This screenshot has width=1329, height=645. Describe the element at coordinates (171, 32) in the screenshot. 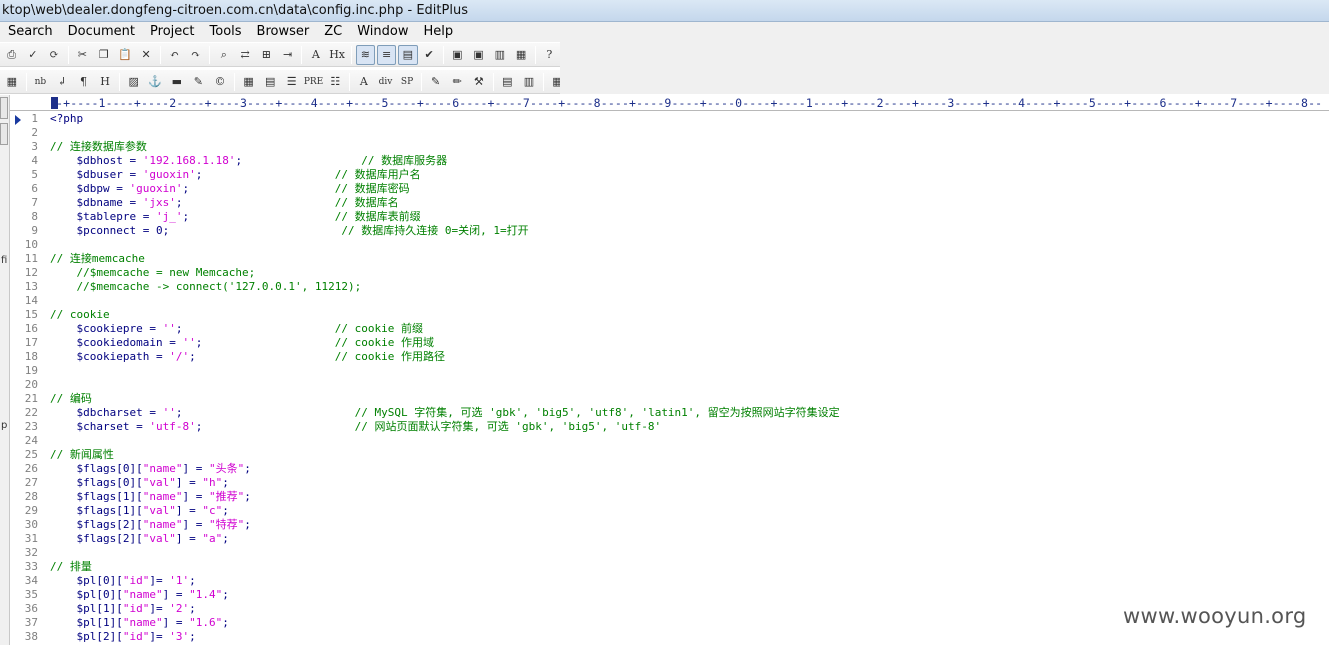

I see `menu-project: Project` at that location.